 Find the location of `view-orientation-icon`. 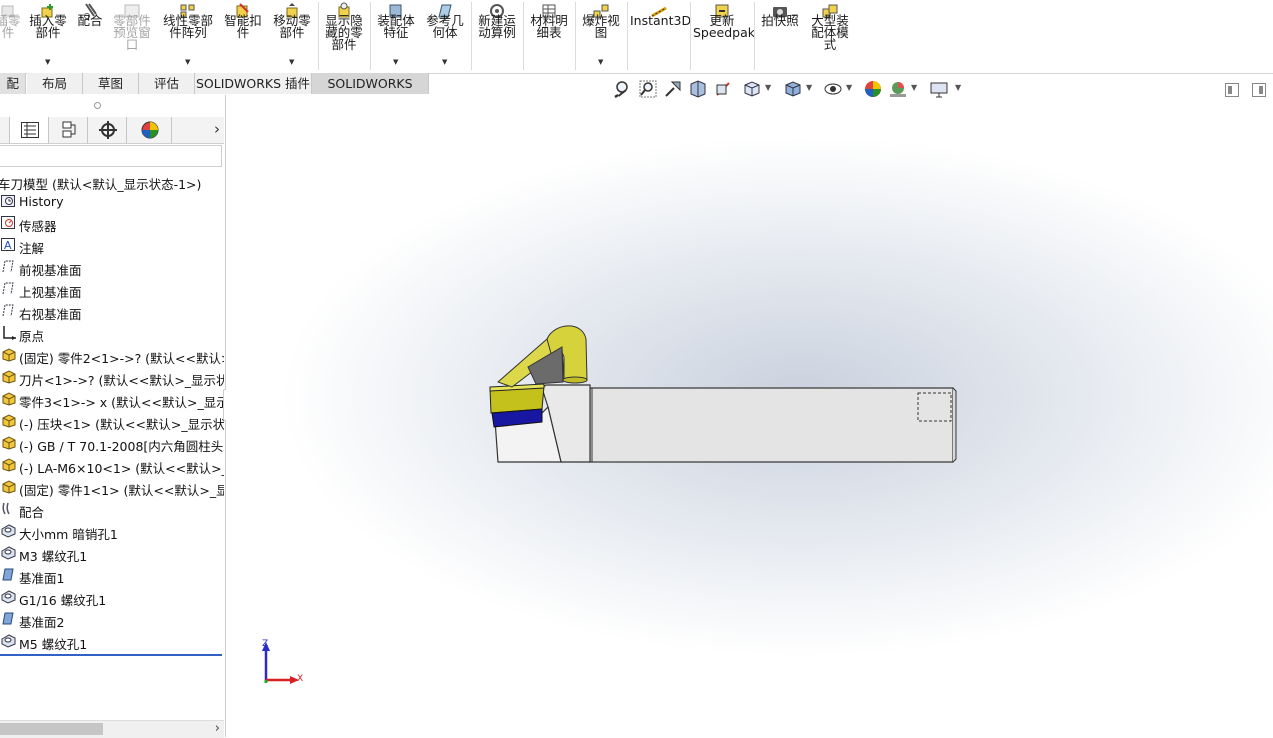

view-orientation-icon is located at coordinates (752, 89).